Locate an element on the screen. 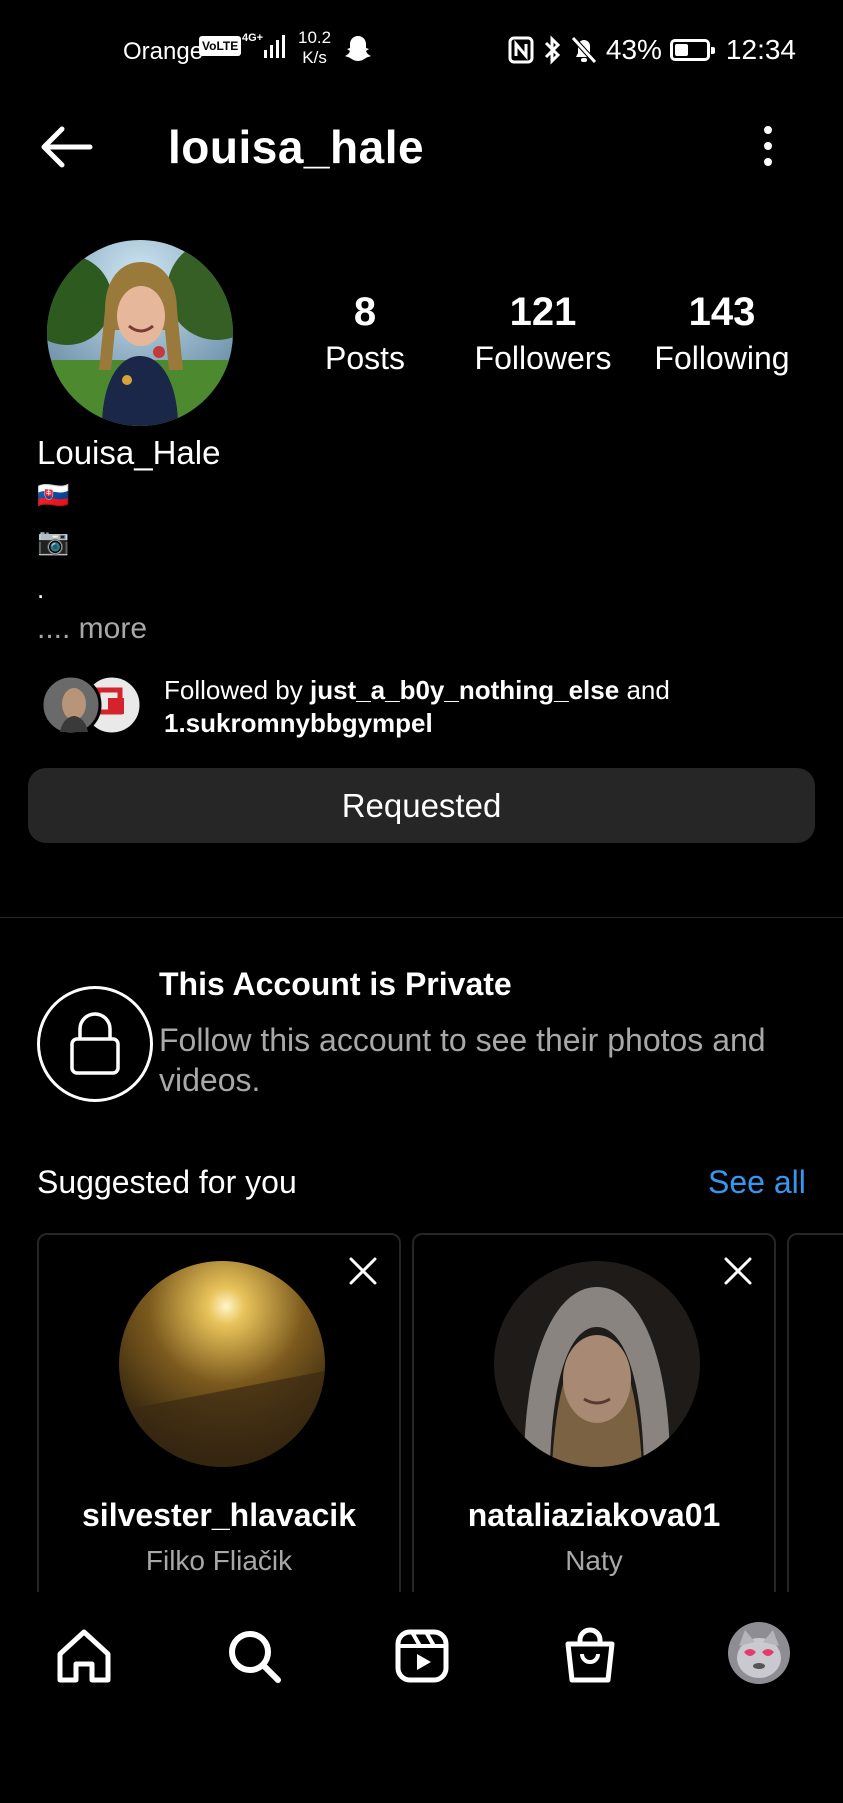 The height and width of the screenshot is (1803, 843). mutual-follower-2: 1.sukromnybbgympel is located at coordinates (298, 723).